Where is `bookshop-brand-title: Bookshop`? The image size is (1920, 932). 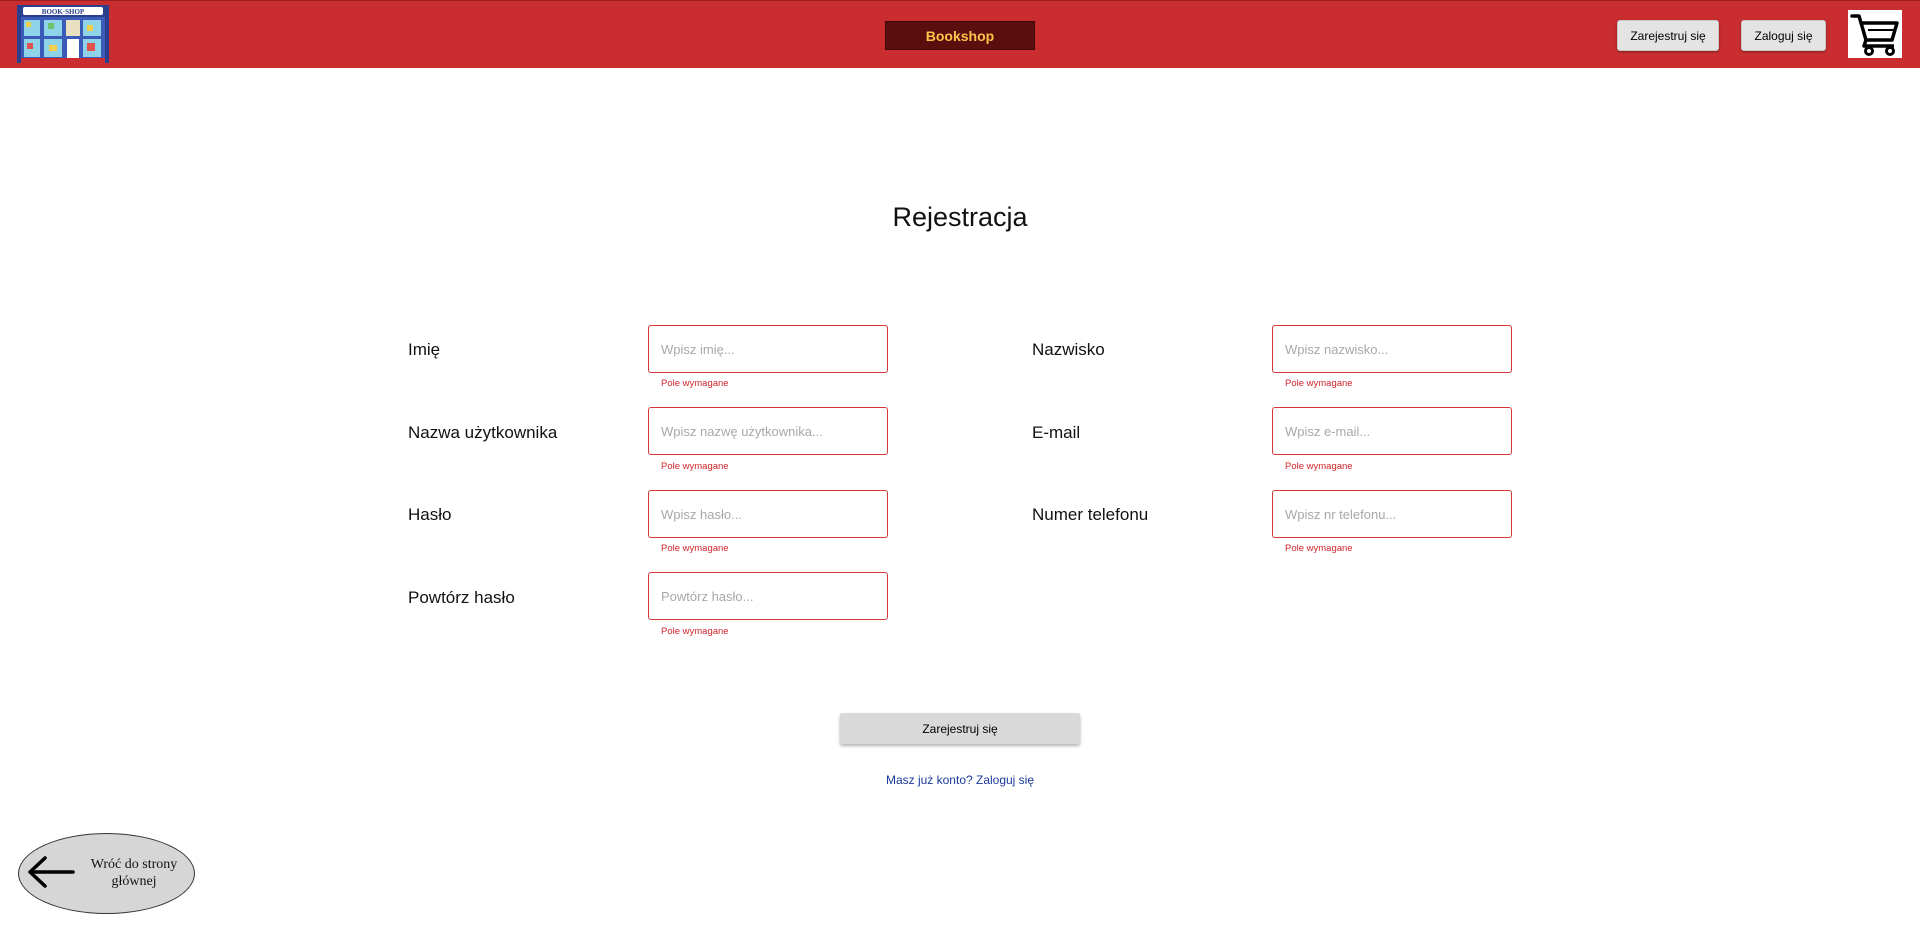
bookshop-brand-title: Bookshop is located at coordinates (960, 35).